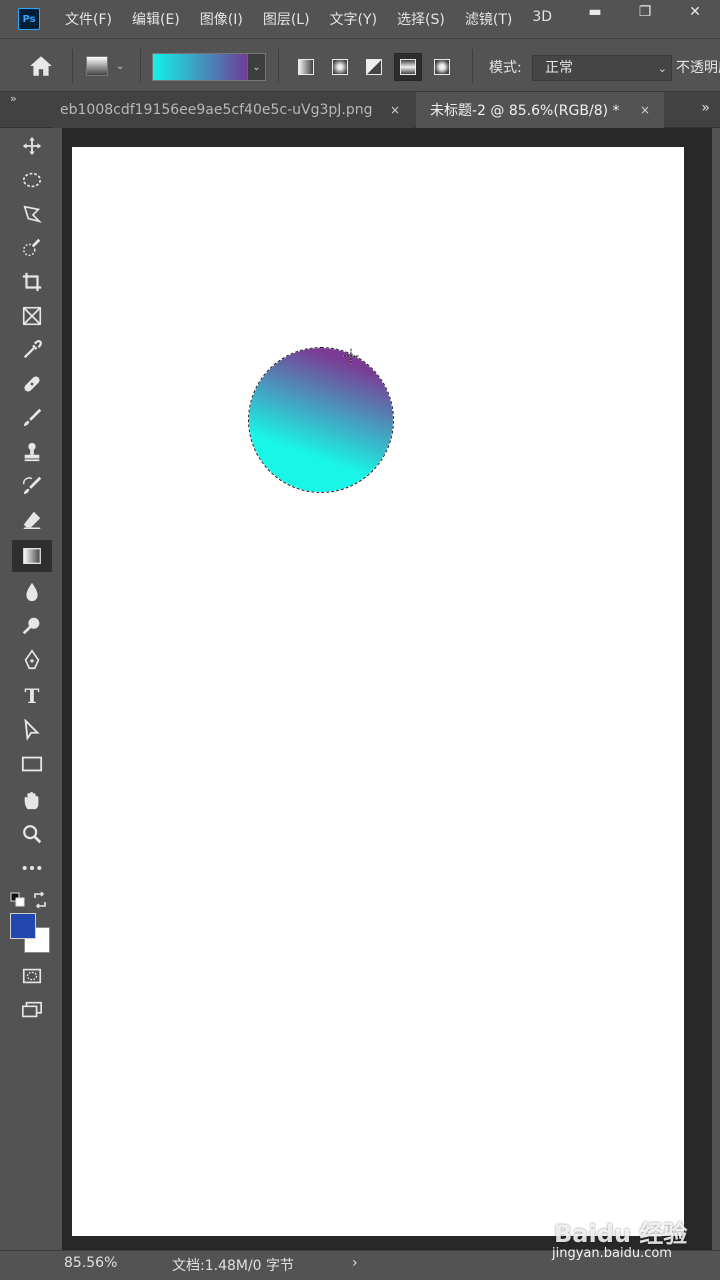  I want to click on diamond-gradient-button, so click(442, 67).